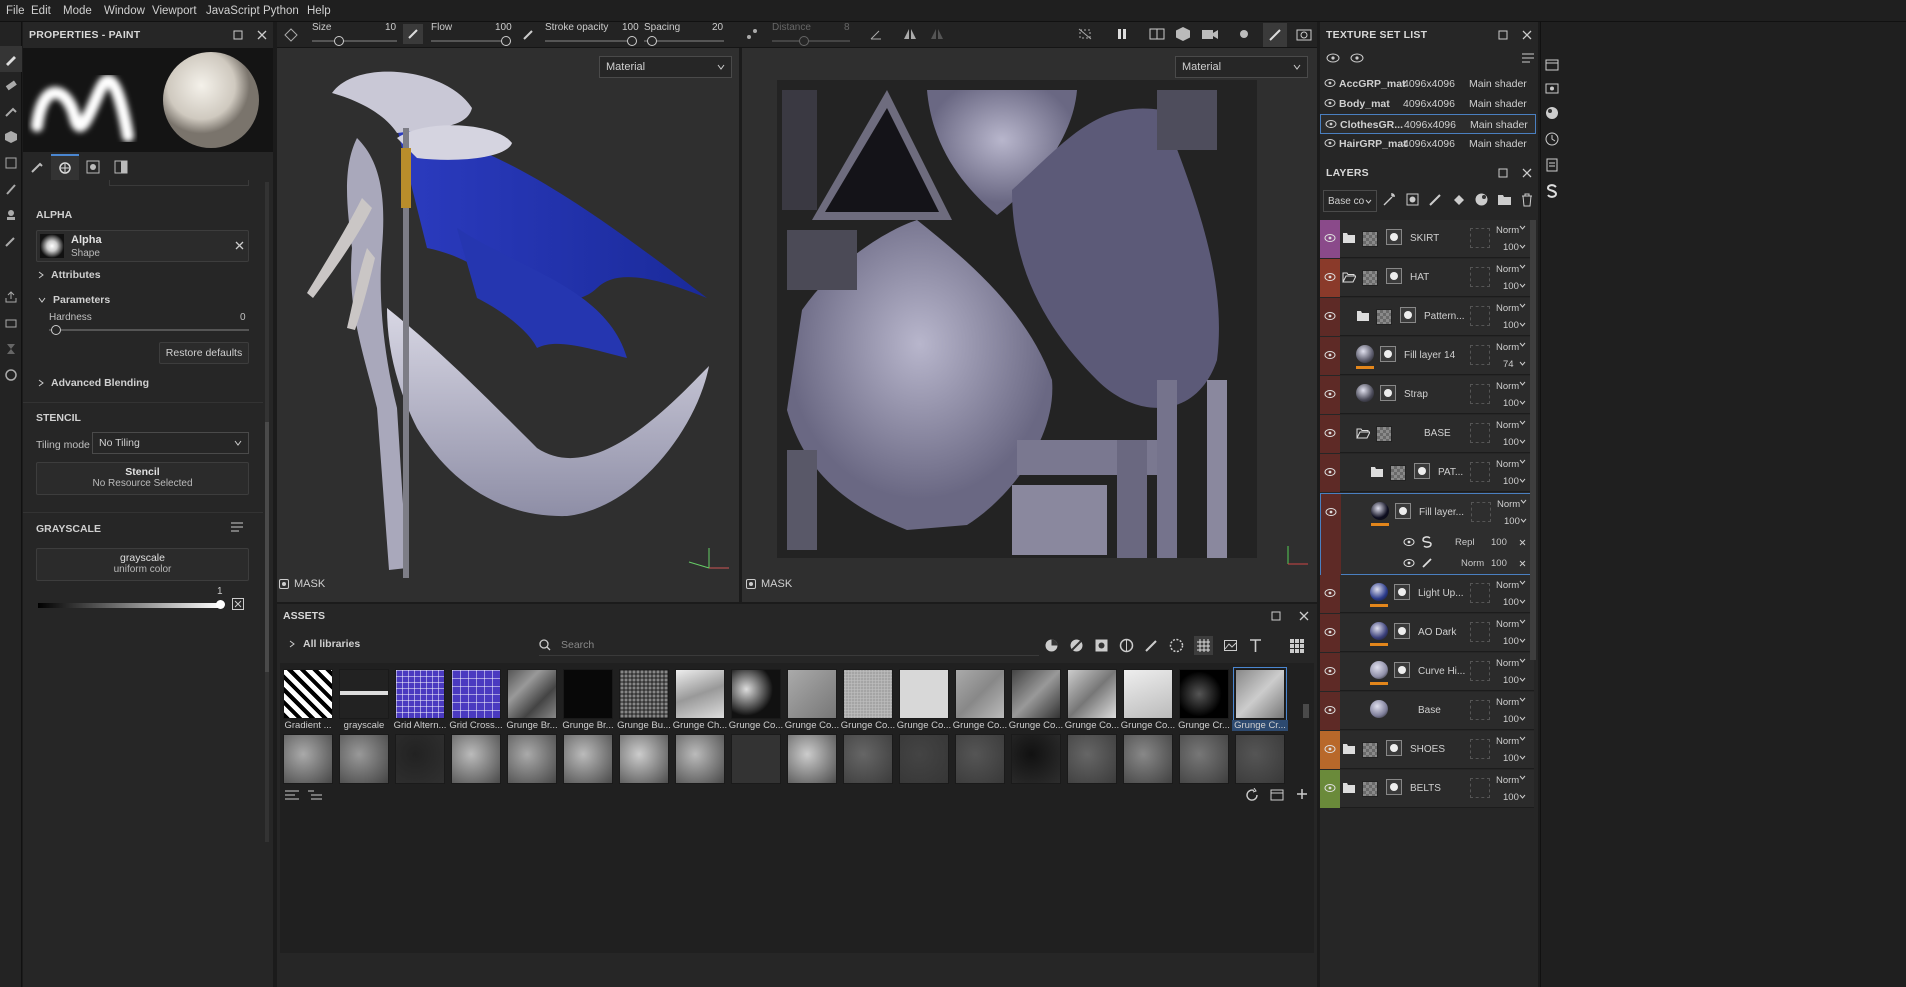 The image size is (1906, 987). Describe the element at coordinates (11, 349) in the screenshot. I see `hourglass-icon` at that location.